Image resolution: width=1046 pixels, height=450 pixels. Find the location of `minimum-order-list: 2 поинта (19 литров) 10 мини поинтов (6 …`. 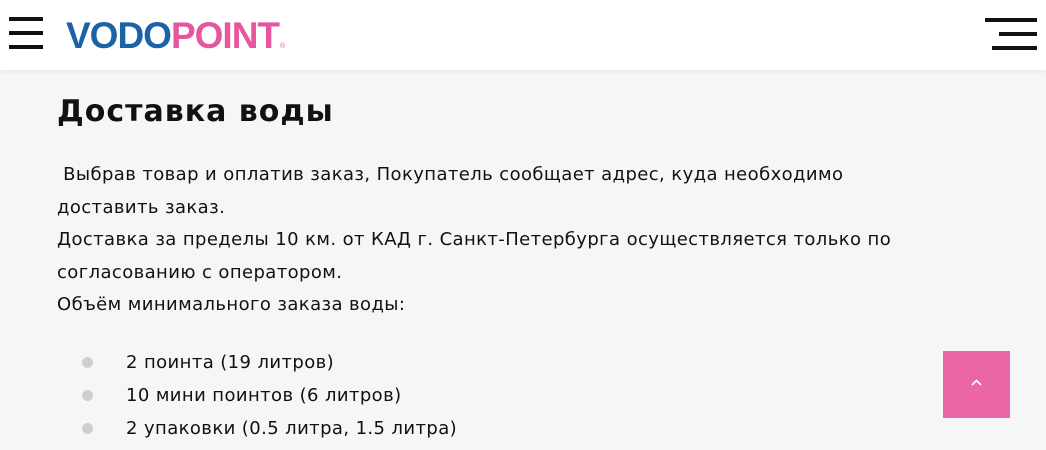

minimum-order-list: 2 поинта (19 литров) 10 мини поинтов (6 … is located at coordinates (269, 395).